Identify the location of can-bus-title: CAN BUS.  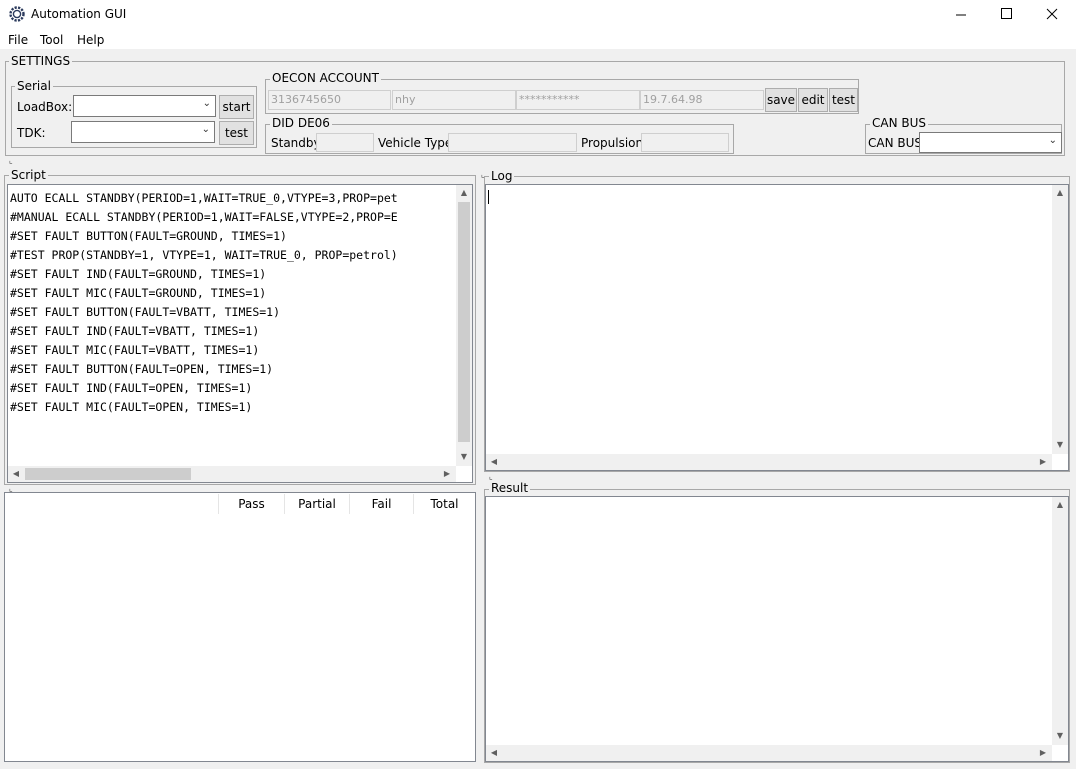
(899, 123).